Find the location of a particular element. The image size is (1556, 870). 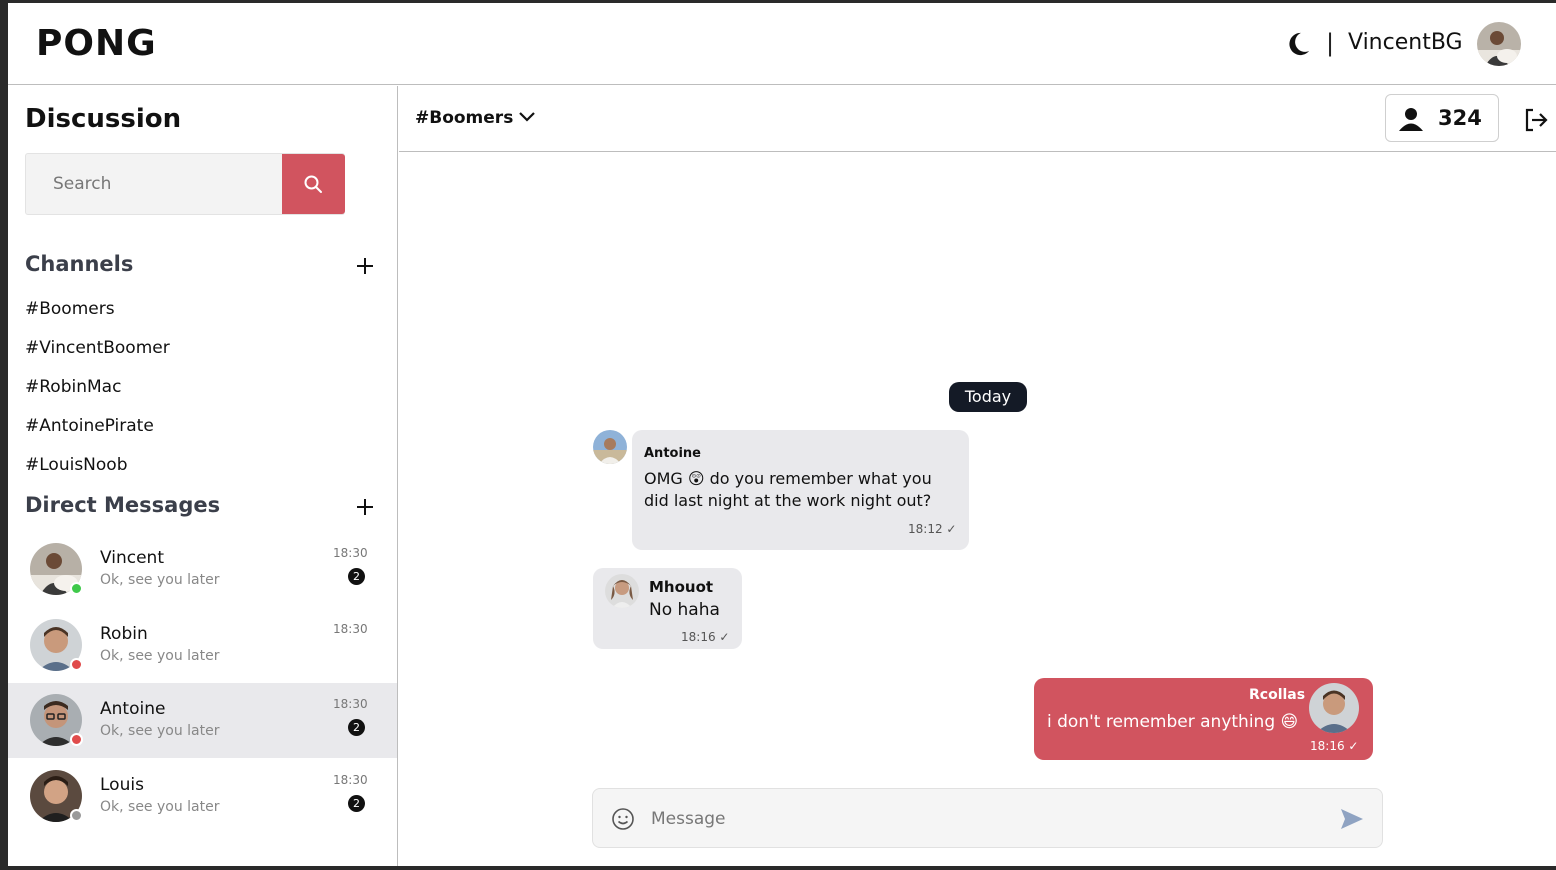

message-author: Mhouot is located at coordinates (681, 587).